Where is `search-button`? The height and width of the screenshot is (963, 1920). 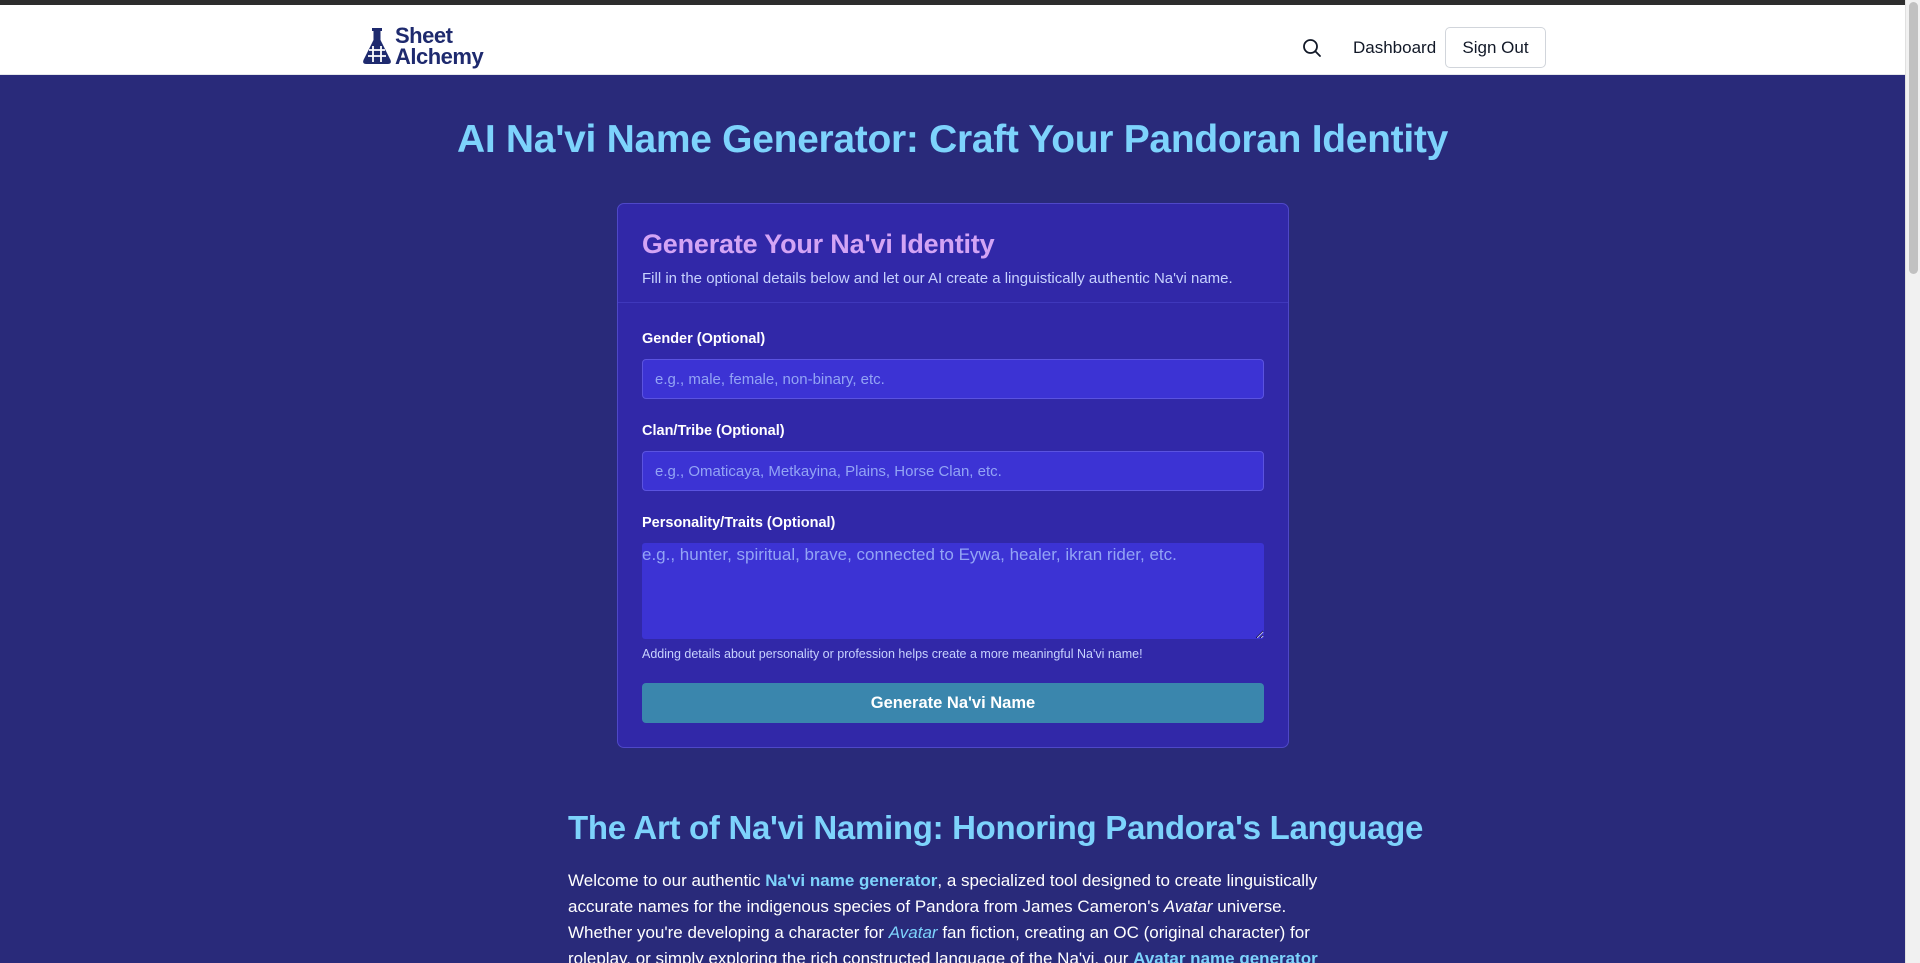
search-button is located at coordinates (1312, 48).